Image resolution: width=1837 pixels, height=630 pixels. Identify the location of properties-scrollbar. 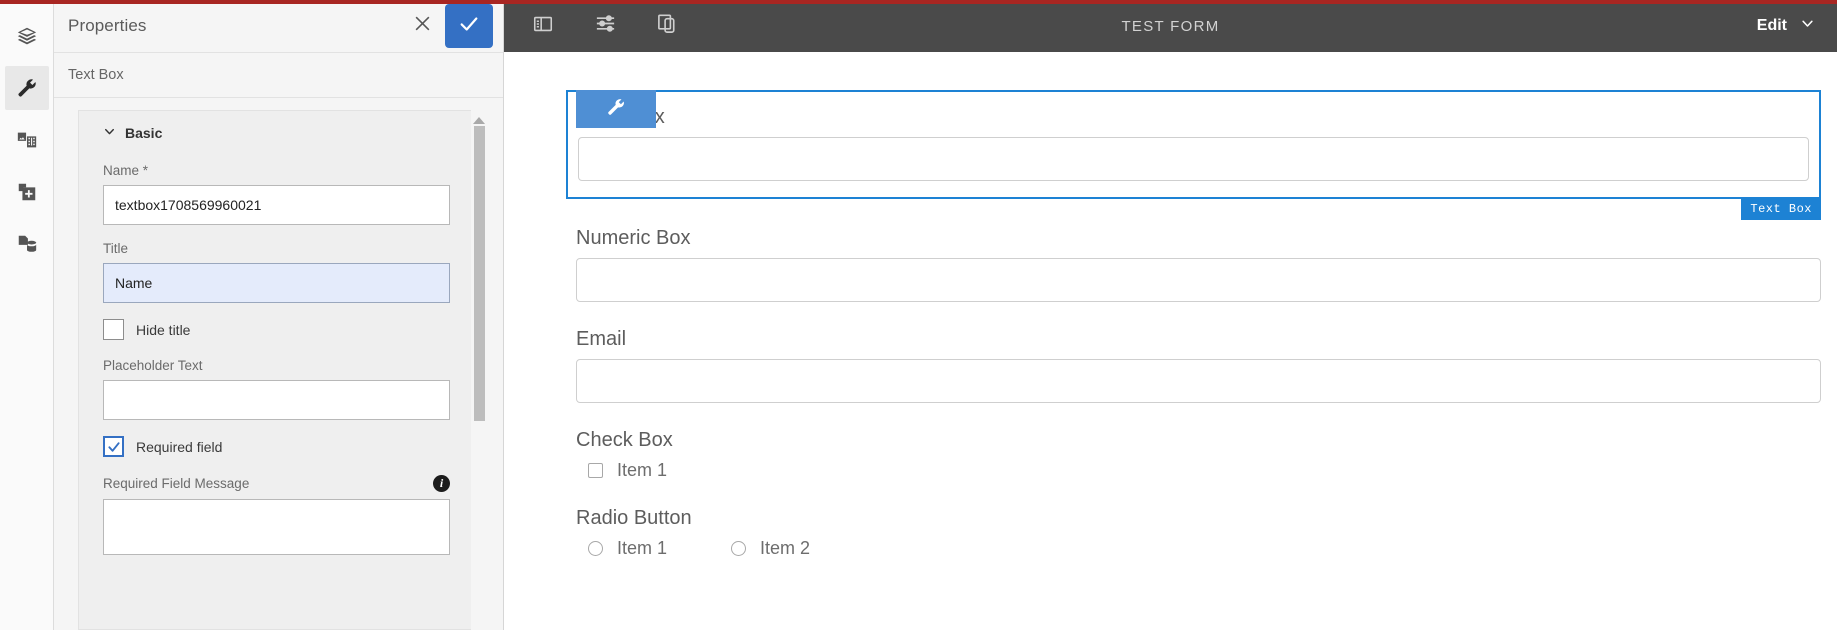
(479, 370).